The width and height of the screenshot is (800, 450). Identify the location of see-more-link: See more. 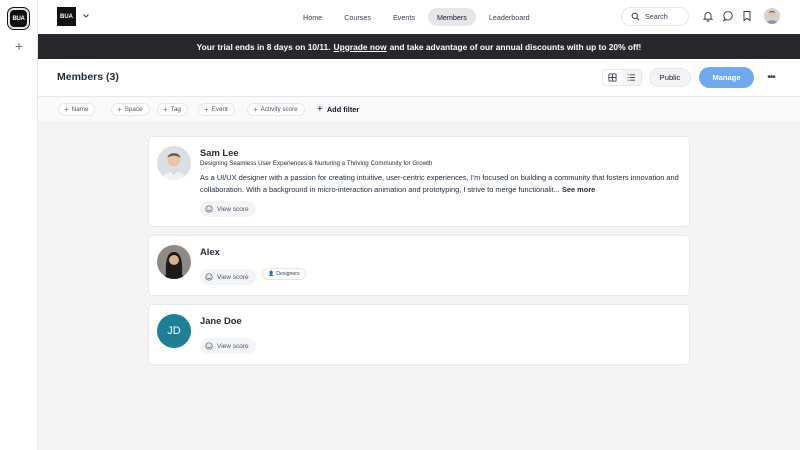
(578, 189).